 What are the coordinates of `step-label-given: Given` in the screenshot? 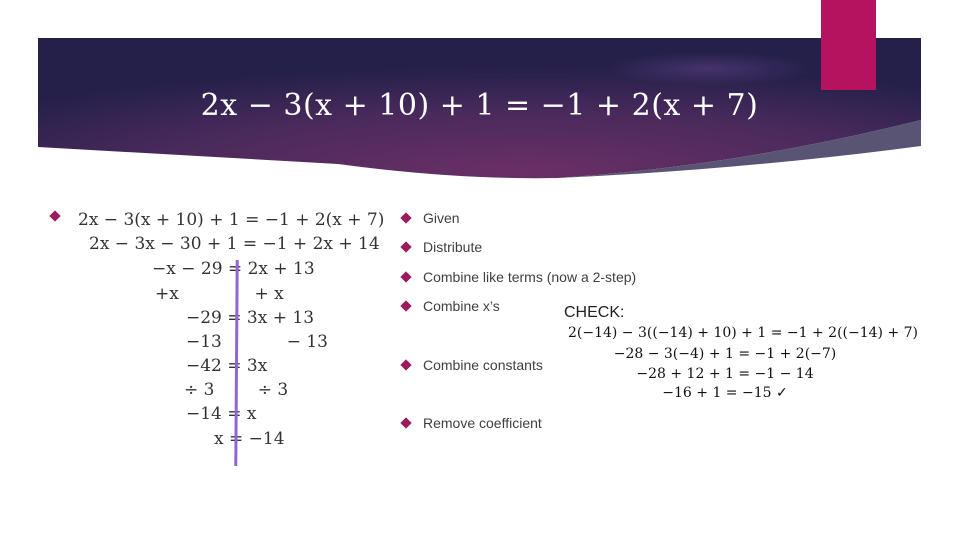 It's located at (441, 218).